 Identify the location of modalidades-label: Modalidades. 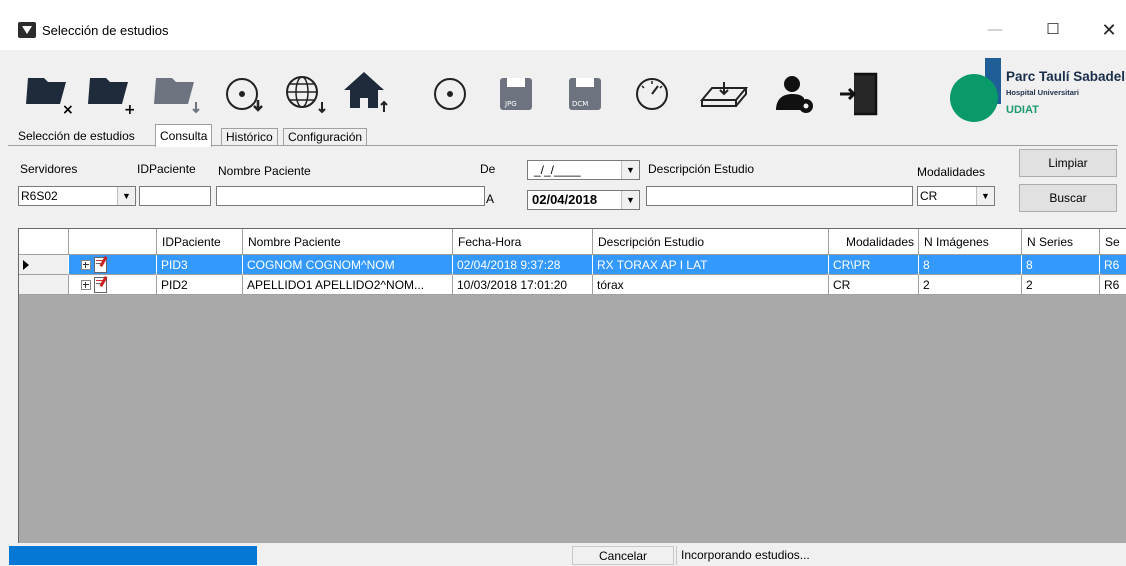
(951, 172).